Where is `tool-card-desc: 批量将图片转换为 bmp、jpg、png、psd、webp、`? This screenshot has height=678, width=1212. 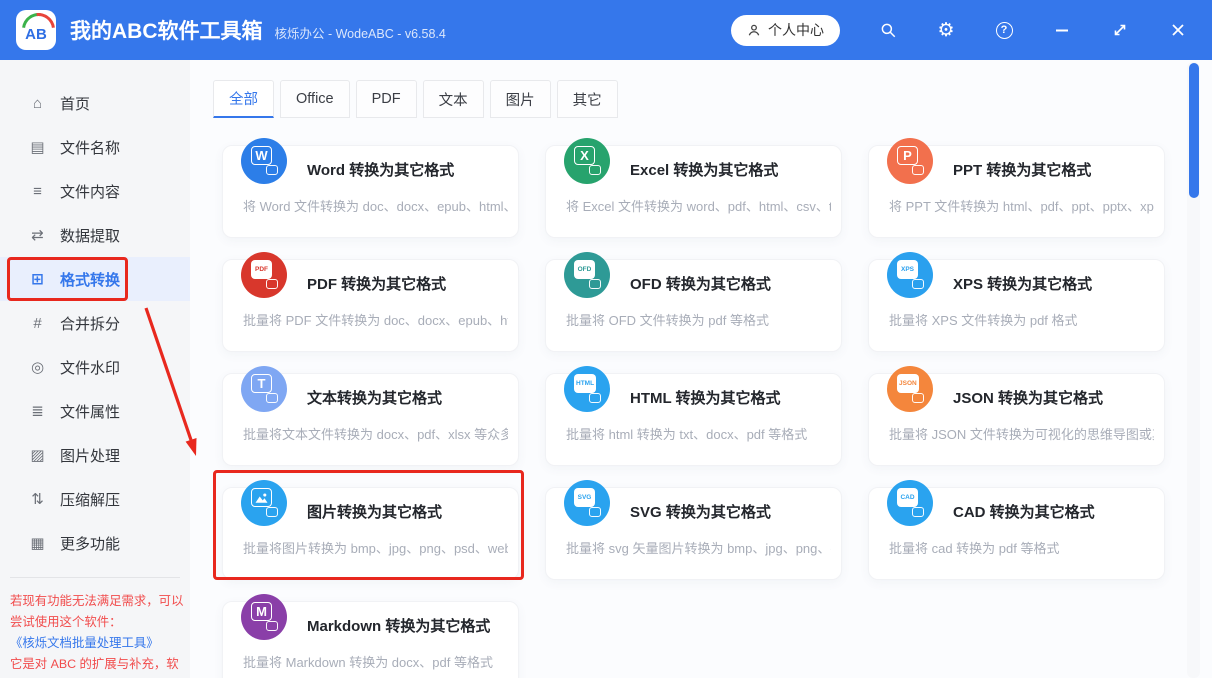
tool-card-desc: 批量将图片转换为 bmp、jpg、png、psd、webp、 is located at coordinates (375, 548).